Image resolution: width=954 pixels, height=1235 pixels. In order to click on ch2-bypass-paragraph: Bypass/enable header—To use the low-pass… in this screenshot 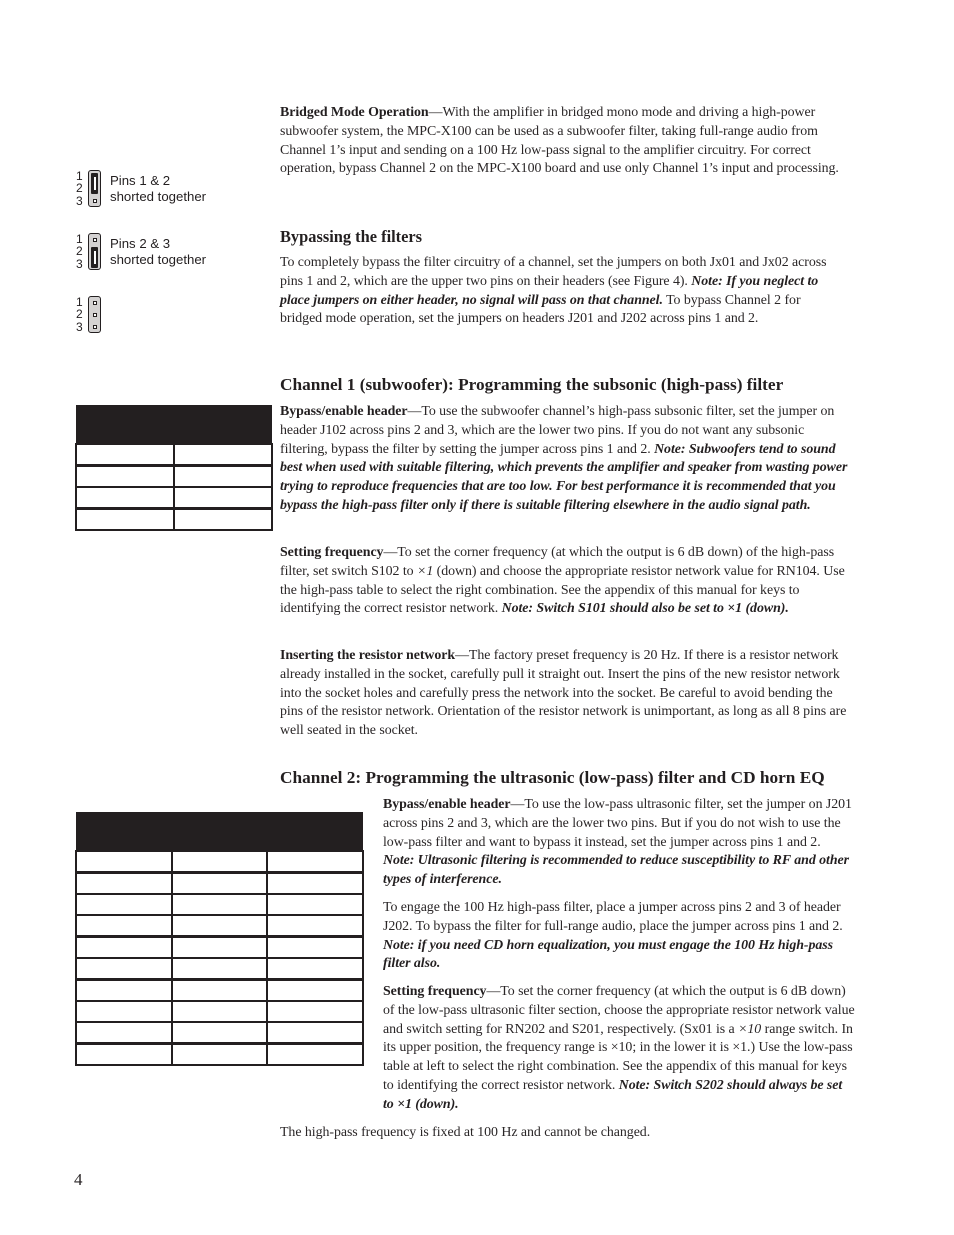, I will do `click(618, 843)`.